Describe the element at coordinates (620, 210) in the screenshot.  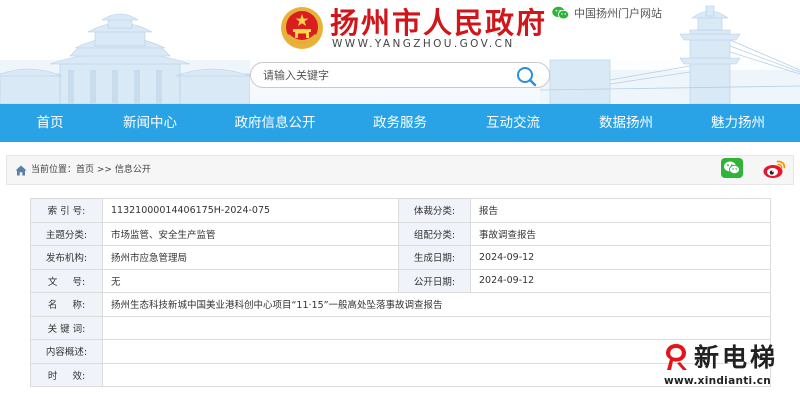
I see `genre-value: 报告` at that location.